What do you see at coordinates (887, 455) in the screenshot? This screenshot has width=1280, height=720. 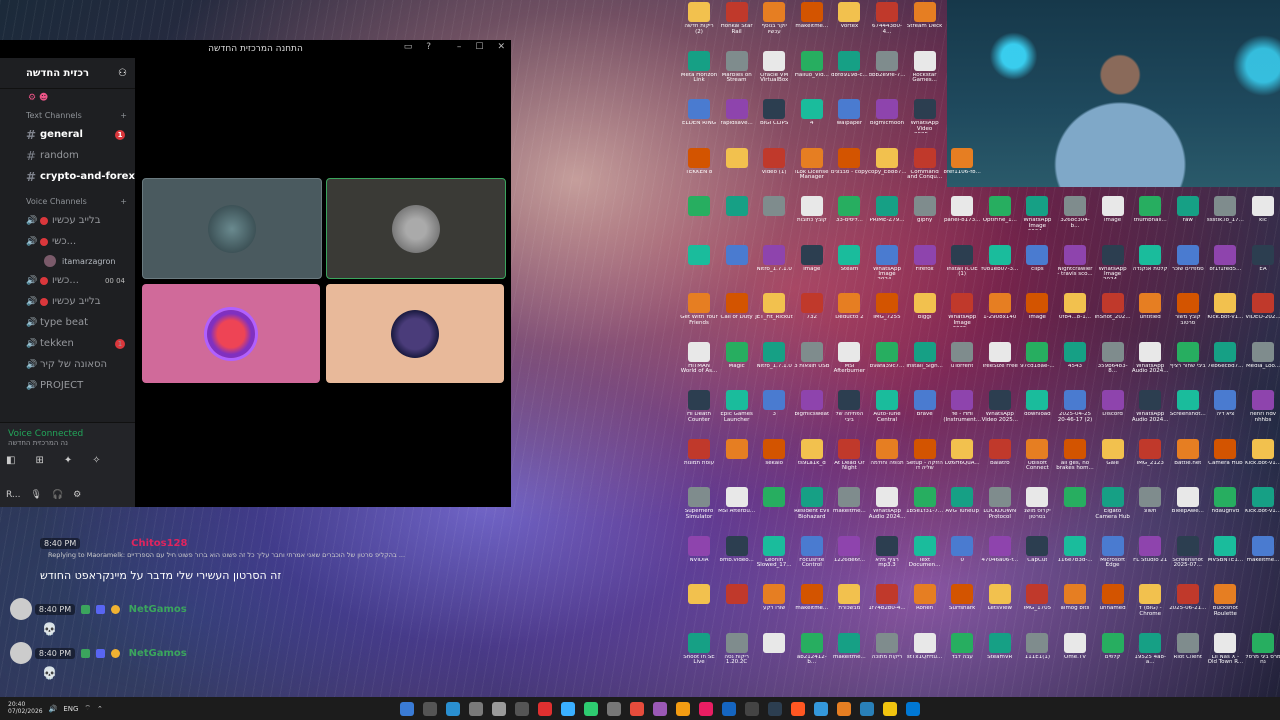 I see `desktop-icon: תנופה וחולמה` at bounding box center [887, 455].